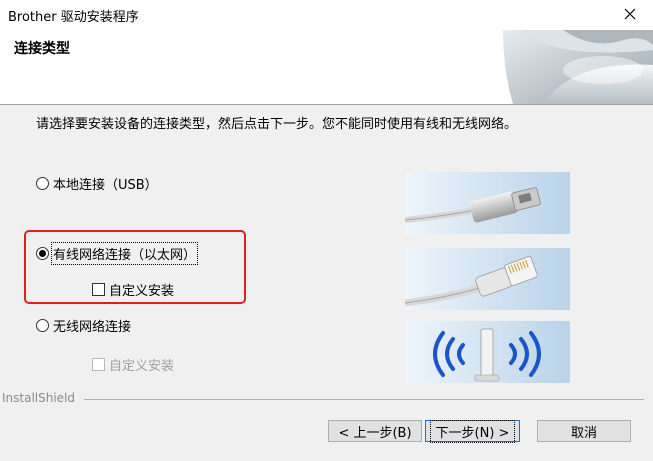 The width and height of the screenshot is (653, 461). Describe the element at coordinates (326, 15) in the screenshot. I see `title-bar: Brother 驱动安装程序` at that location.